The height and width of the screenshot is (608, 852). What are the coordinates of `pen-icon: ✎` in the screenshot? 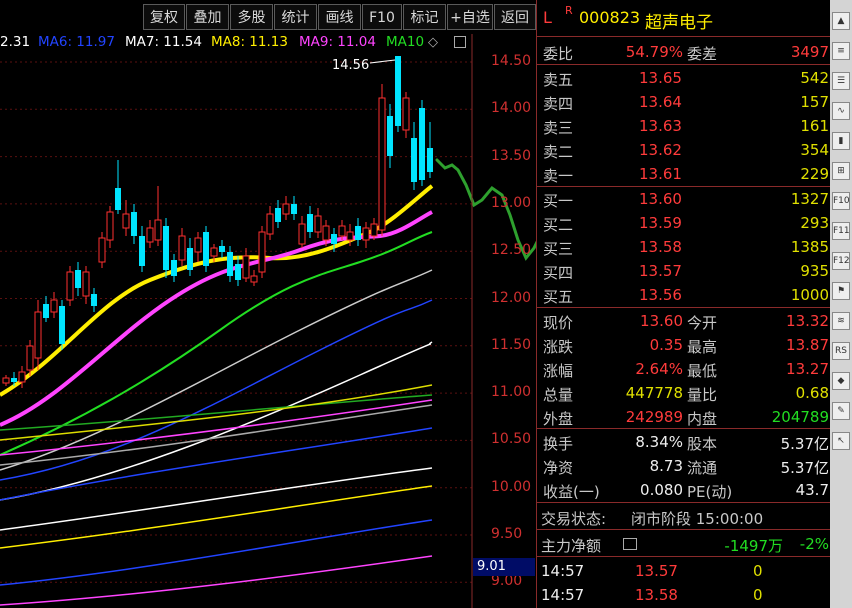 It's located at (841, 411).